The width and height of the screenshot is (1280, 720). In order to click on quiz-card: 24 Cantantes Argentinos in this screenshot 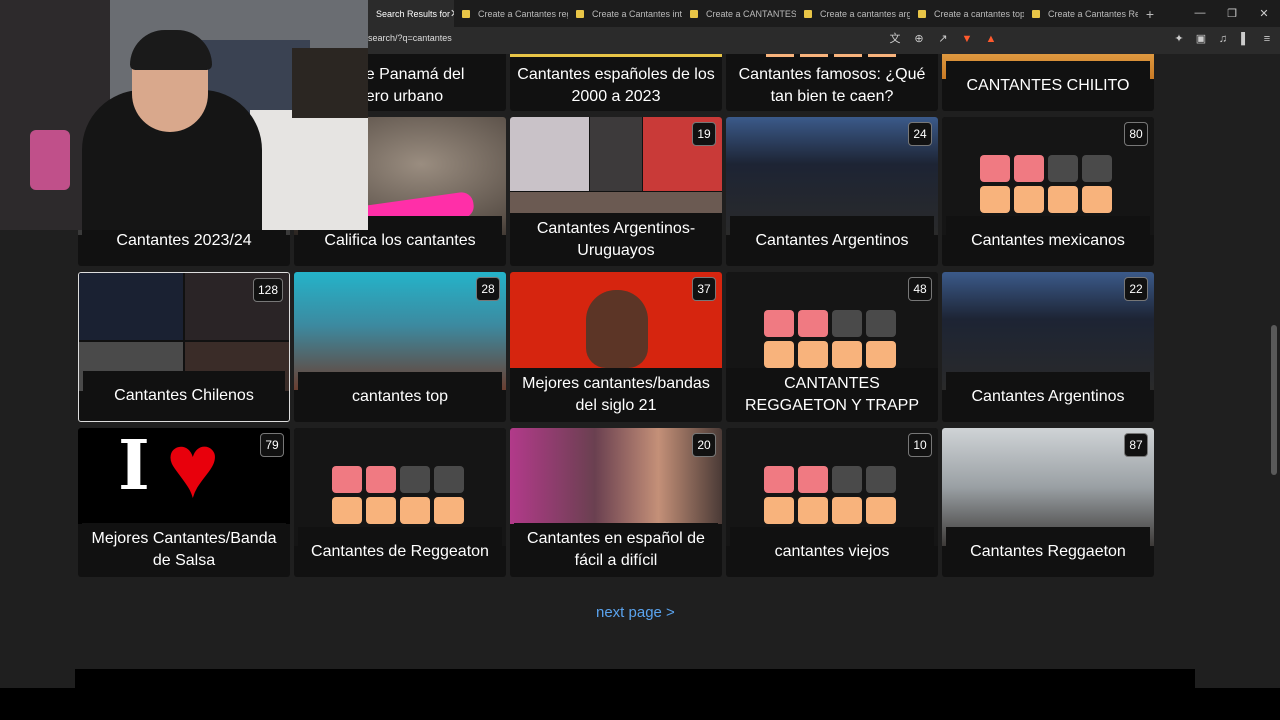, I will do `click(832, 191)`.